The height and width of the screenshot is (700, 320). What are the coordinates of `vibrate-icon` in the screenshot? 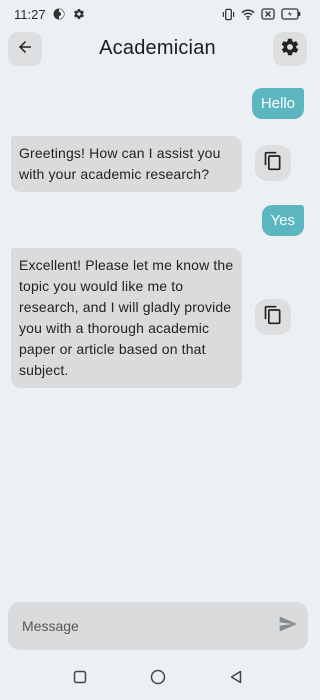 It's located at (228, 14).